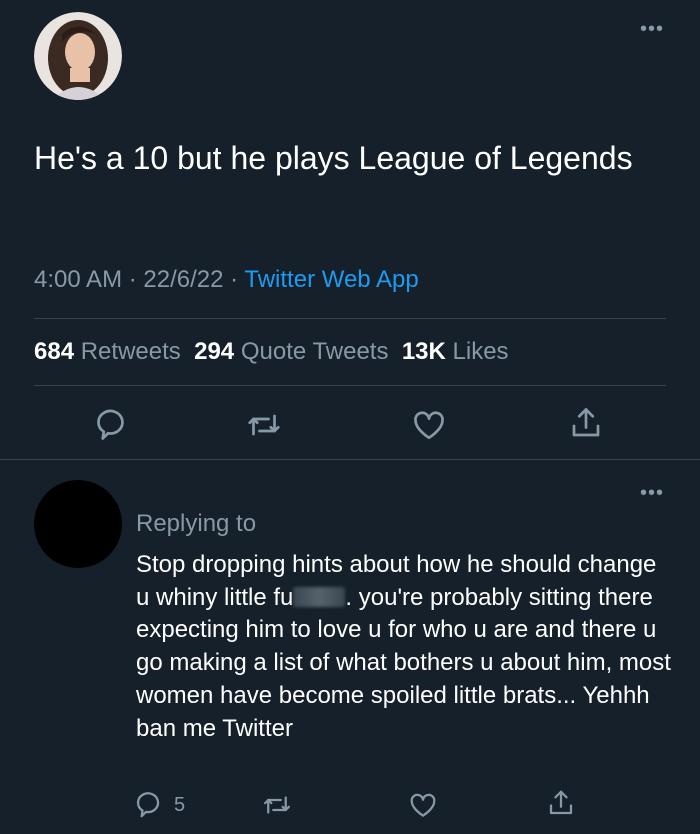 The height and width of the screenshot is (834, 700). I want to click on quotes-stat: 294 Quote Tweets, so click(291, 351).